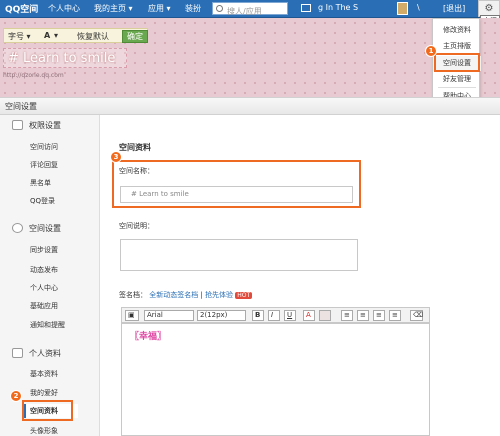 The height and width of the screenshot is (436, 500). I want to click on sidebar-item-hobbies: 我的爱好, so click(44, 393).